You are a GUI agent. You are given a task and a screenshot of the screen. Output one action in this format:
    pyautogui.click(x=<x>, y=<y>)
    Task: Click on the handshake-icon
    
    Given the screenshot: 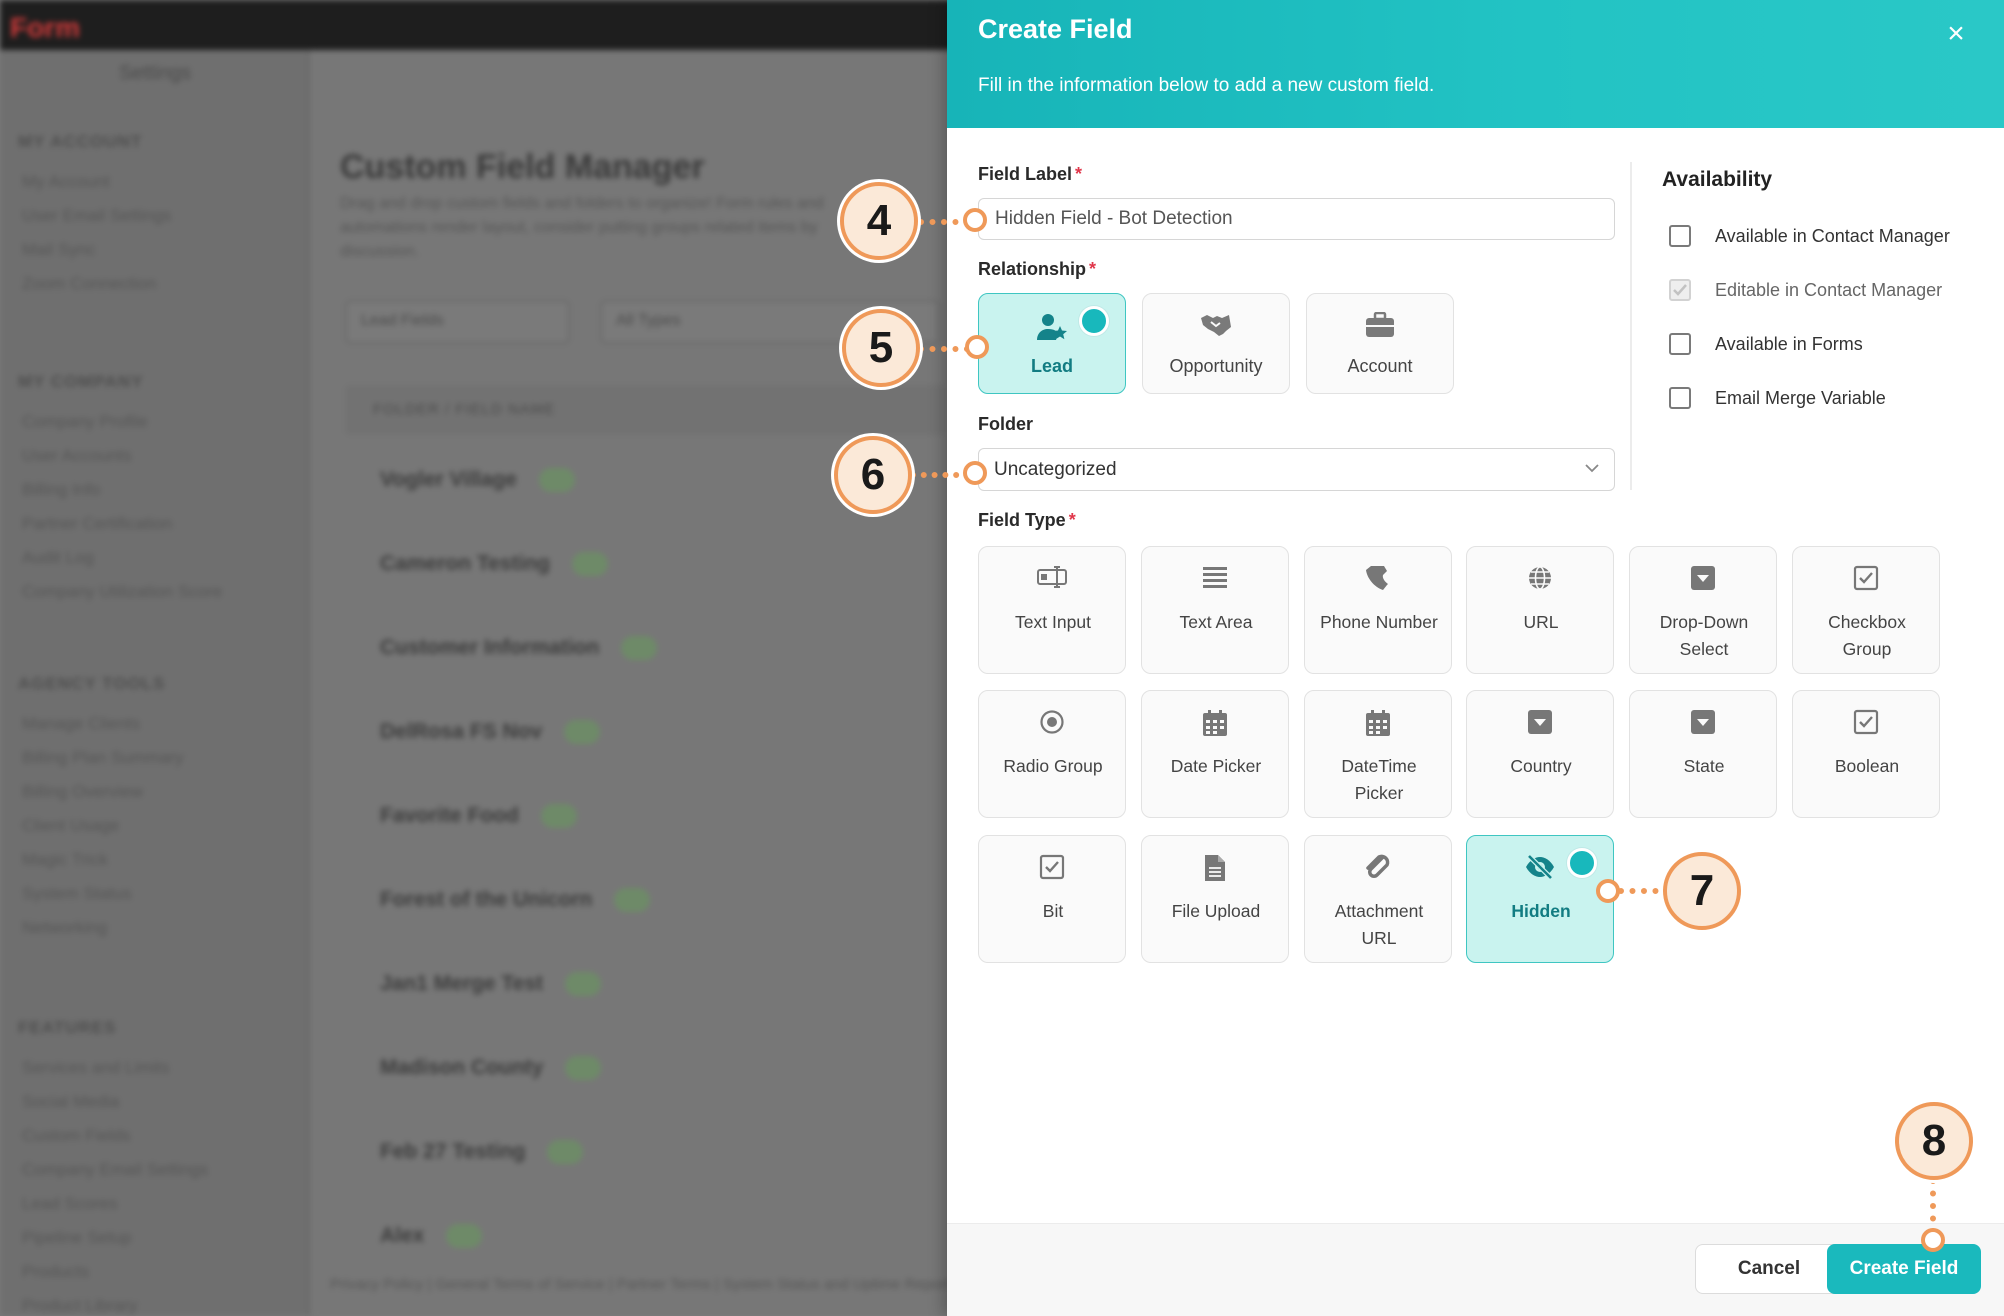 What is the action you would take?
    pyautogui.click(x=1216, y=327)
    